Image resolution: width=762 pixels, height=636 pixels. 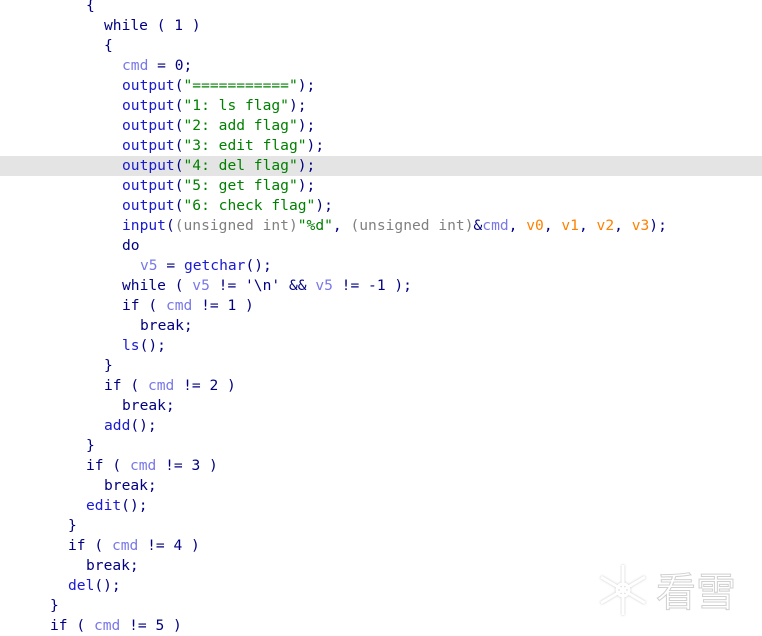 I want to click on code-token: != 3 ), so click(x=187, y=465).